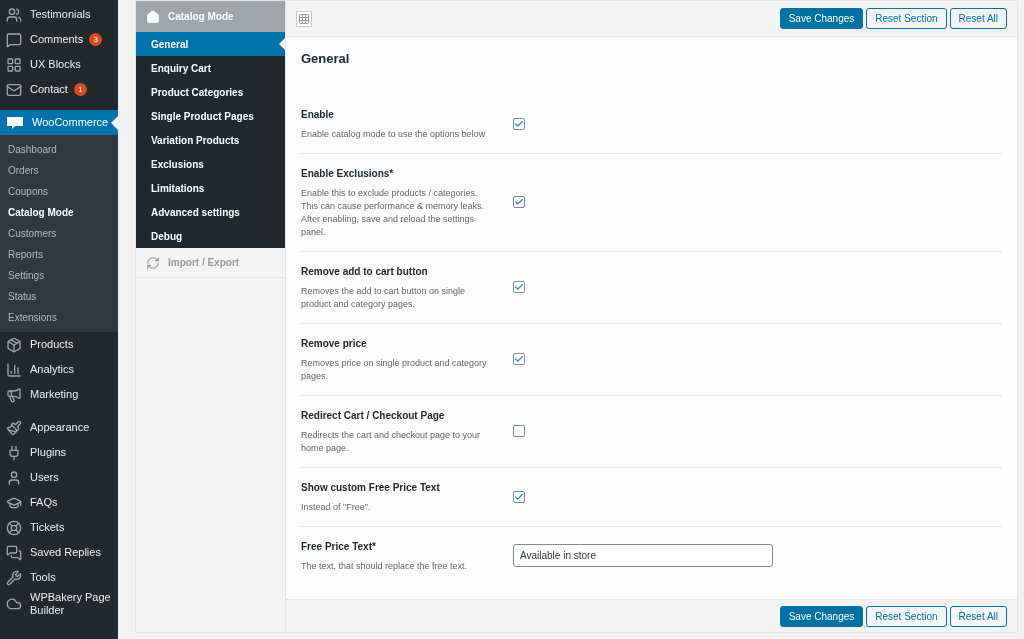  What do you see at coordinates (14, 427) in the screenshot?
I see `brush-icon` at bounding box center [14, 427].